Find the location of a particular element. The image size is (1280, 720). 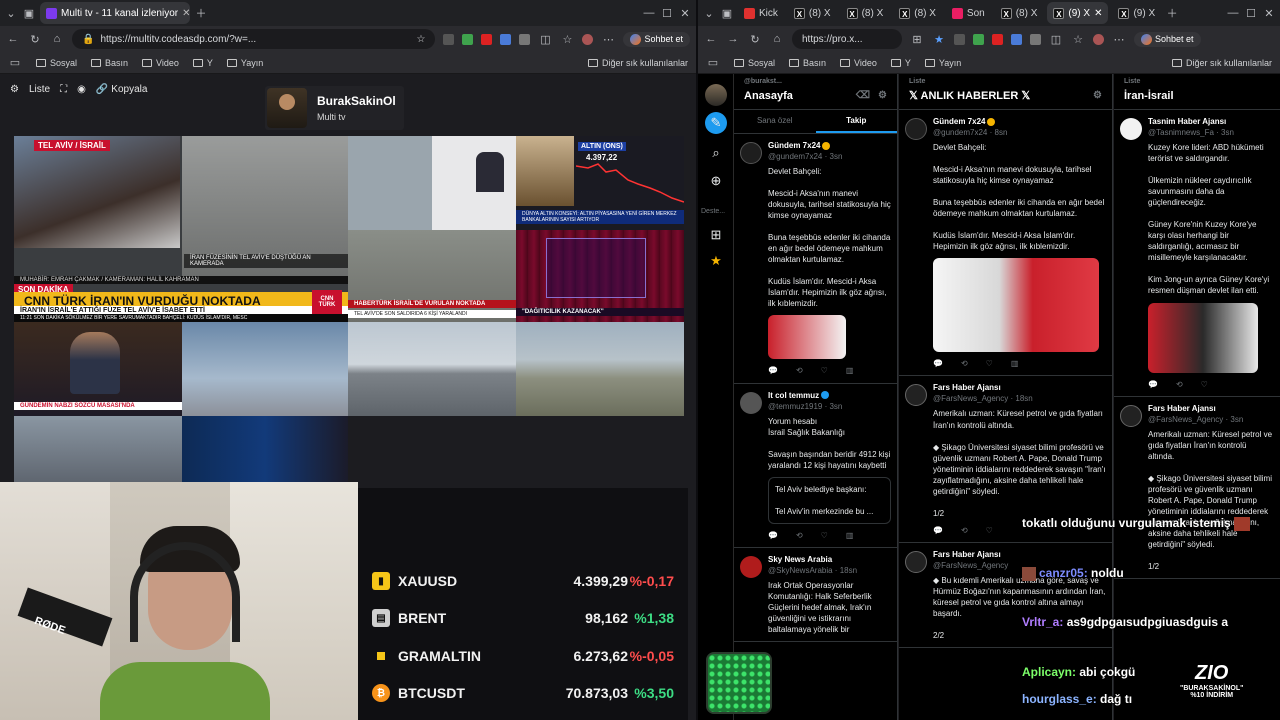

bookmark-folder: Video is located at coordinates (858, 63).